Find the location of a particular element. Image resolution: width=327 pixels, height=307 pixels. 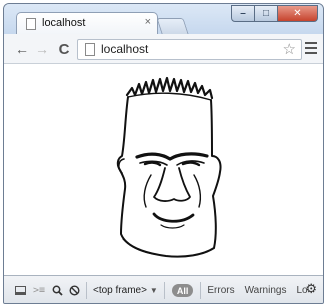

gear-icon: ⚙ is located at coordinates (311, 289).